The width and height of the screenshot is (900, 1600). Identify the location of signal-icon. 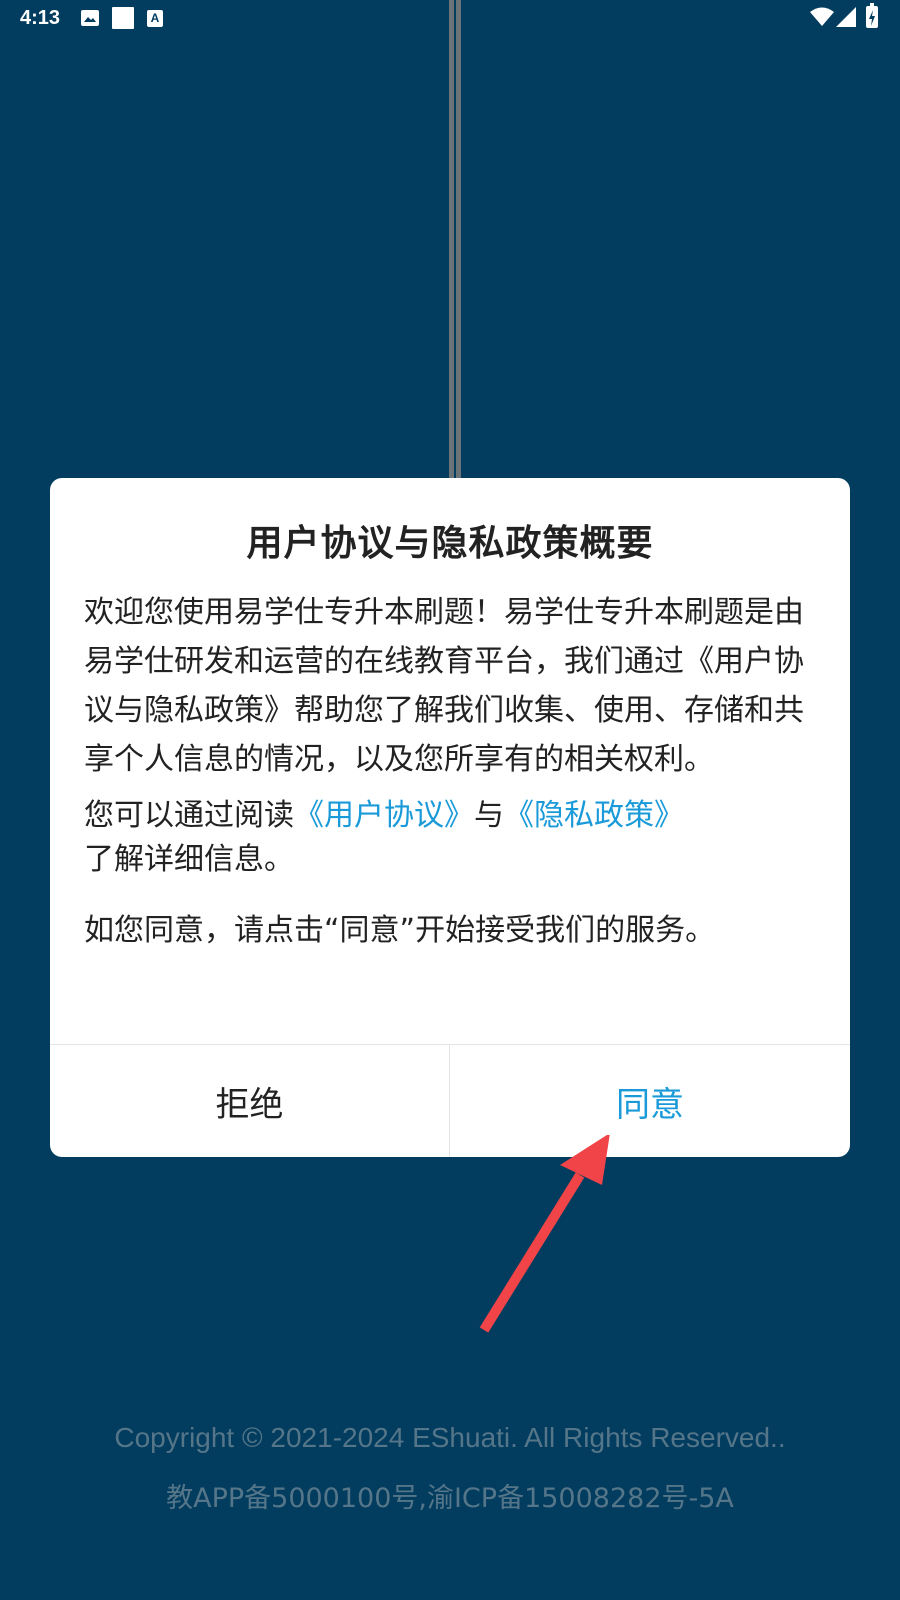
(847, 19).